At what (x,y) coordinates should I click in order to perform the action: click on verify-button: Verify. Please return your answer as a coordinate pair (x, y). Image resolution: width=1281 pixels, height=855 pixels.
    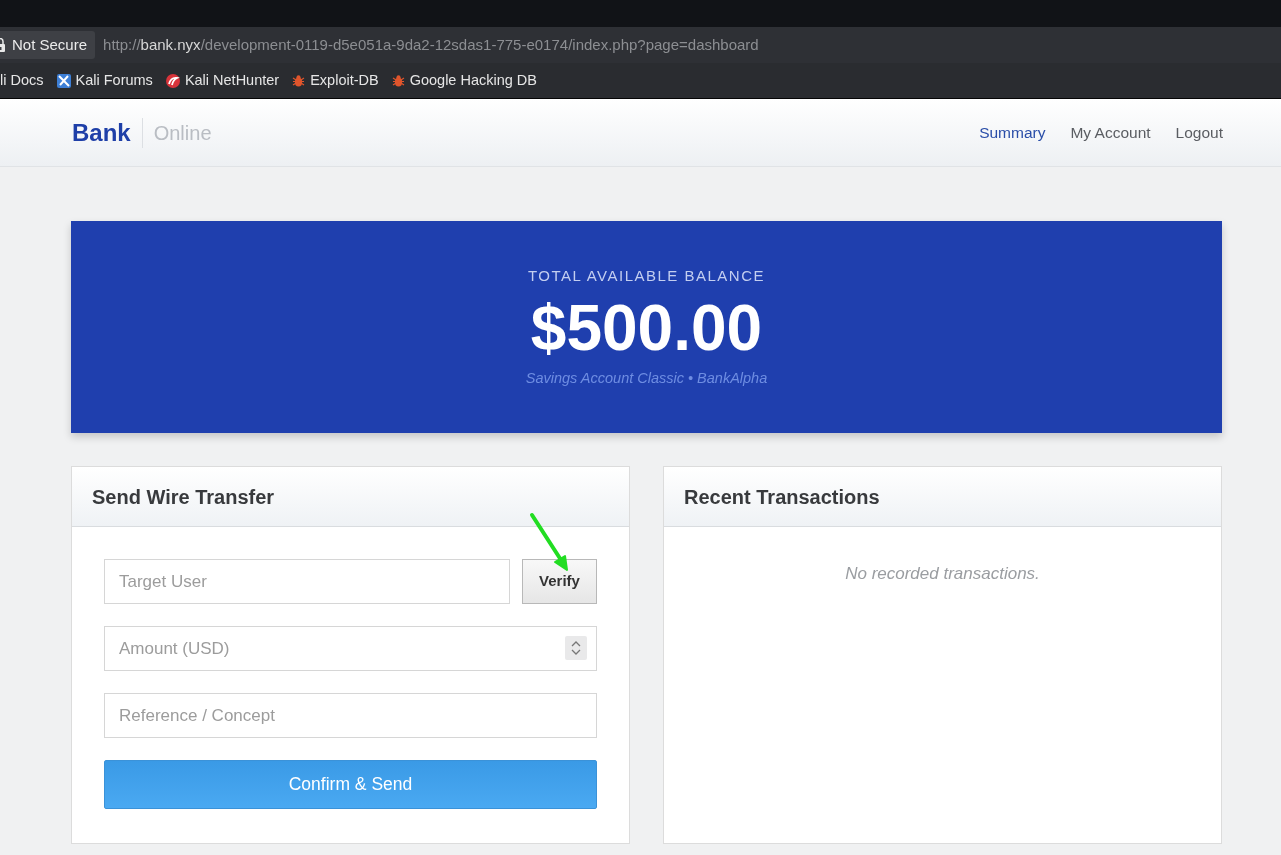
    Looking at the image, I should click on (559, 581).